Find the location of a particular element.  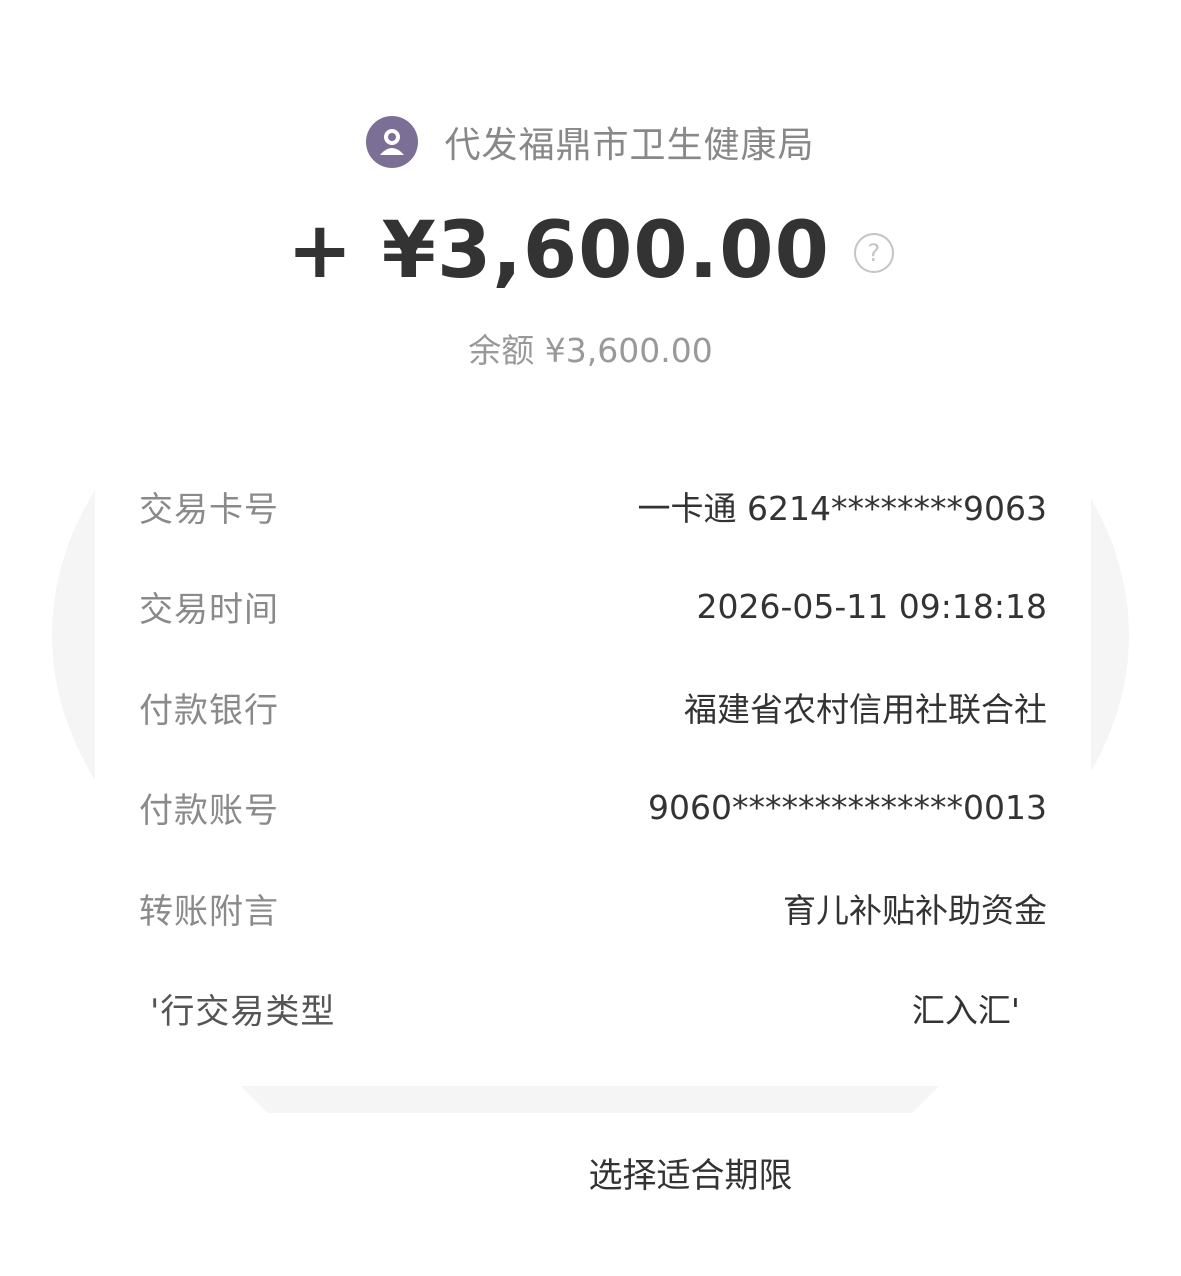

detail-label: 交易卡号 is located at coordinates (209, 509).